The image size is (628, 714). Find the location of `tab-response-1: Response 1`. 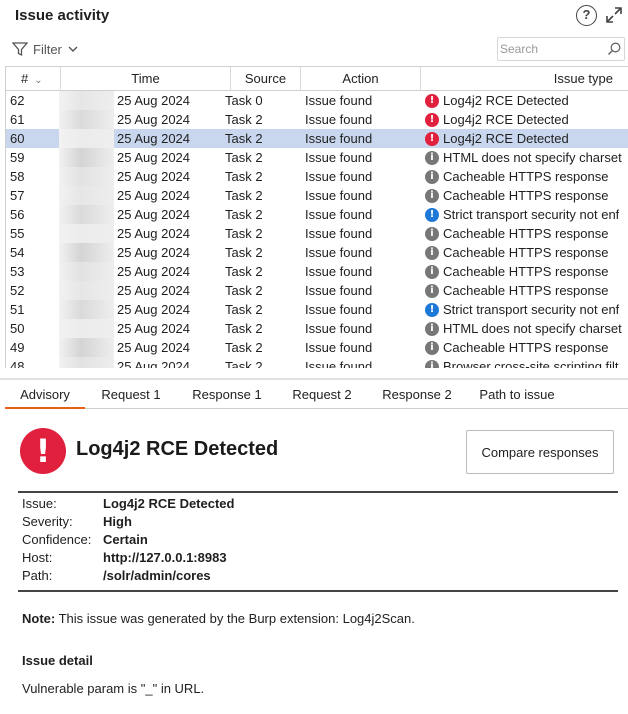

tab-response-1: Response 1 is located at coordinates (227, 396).